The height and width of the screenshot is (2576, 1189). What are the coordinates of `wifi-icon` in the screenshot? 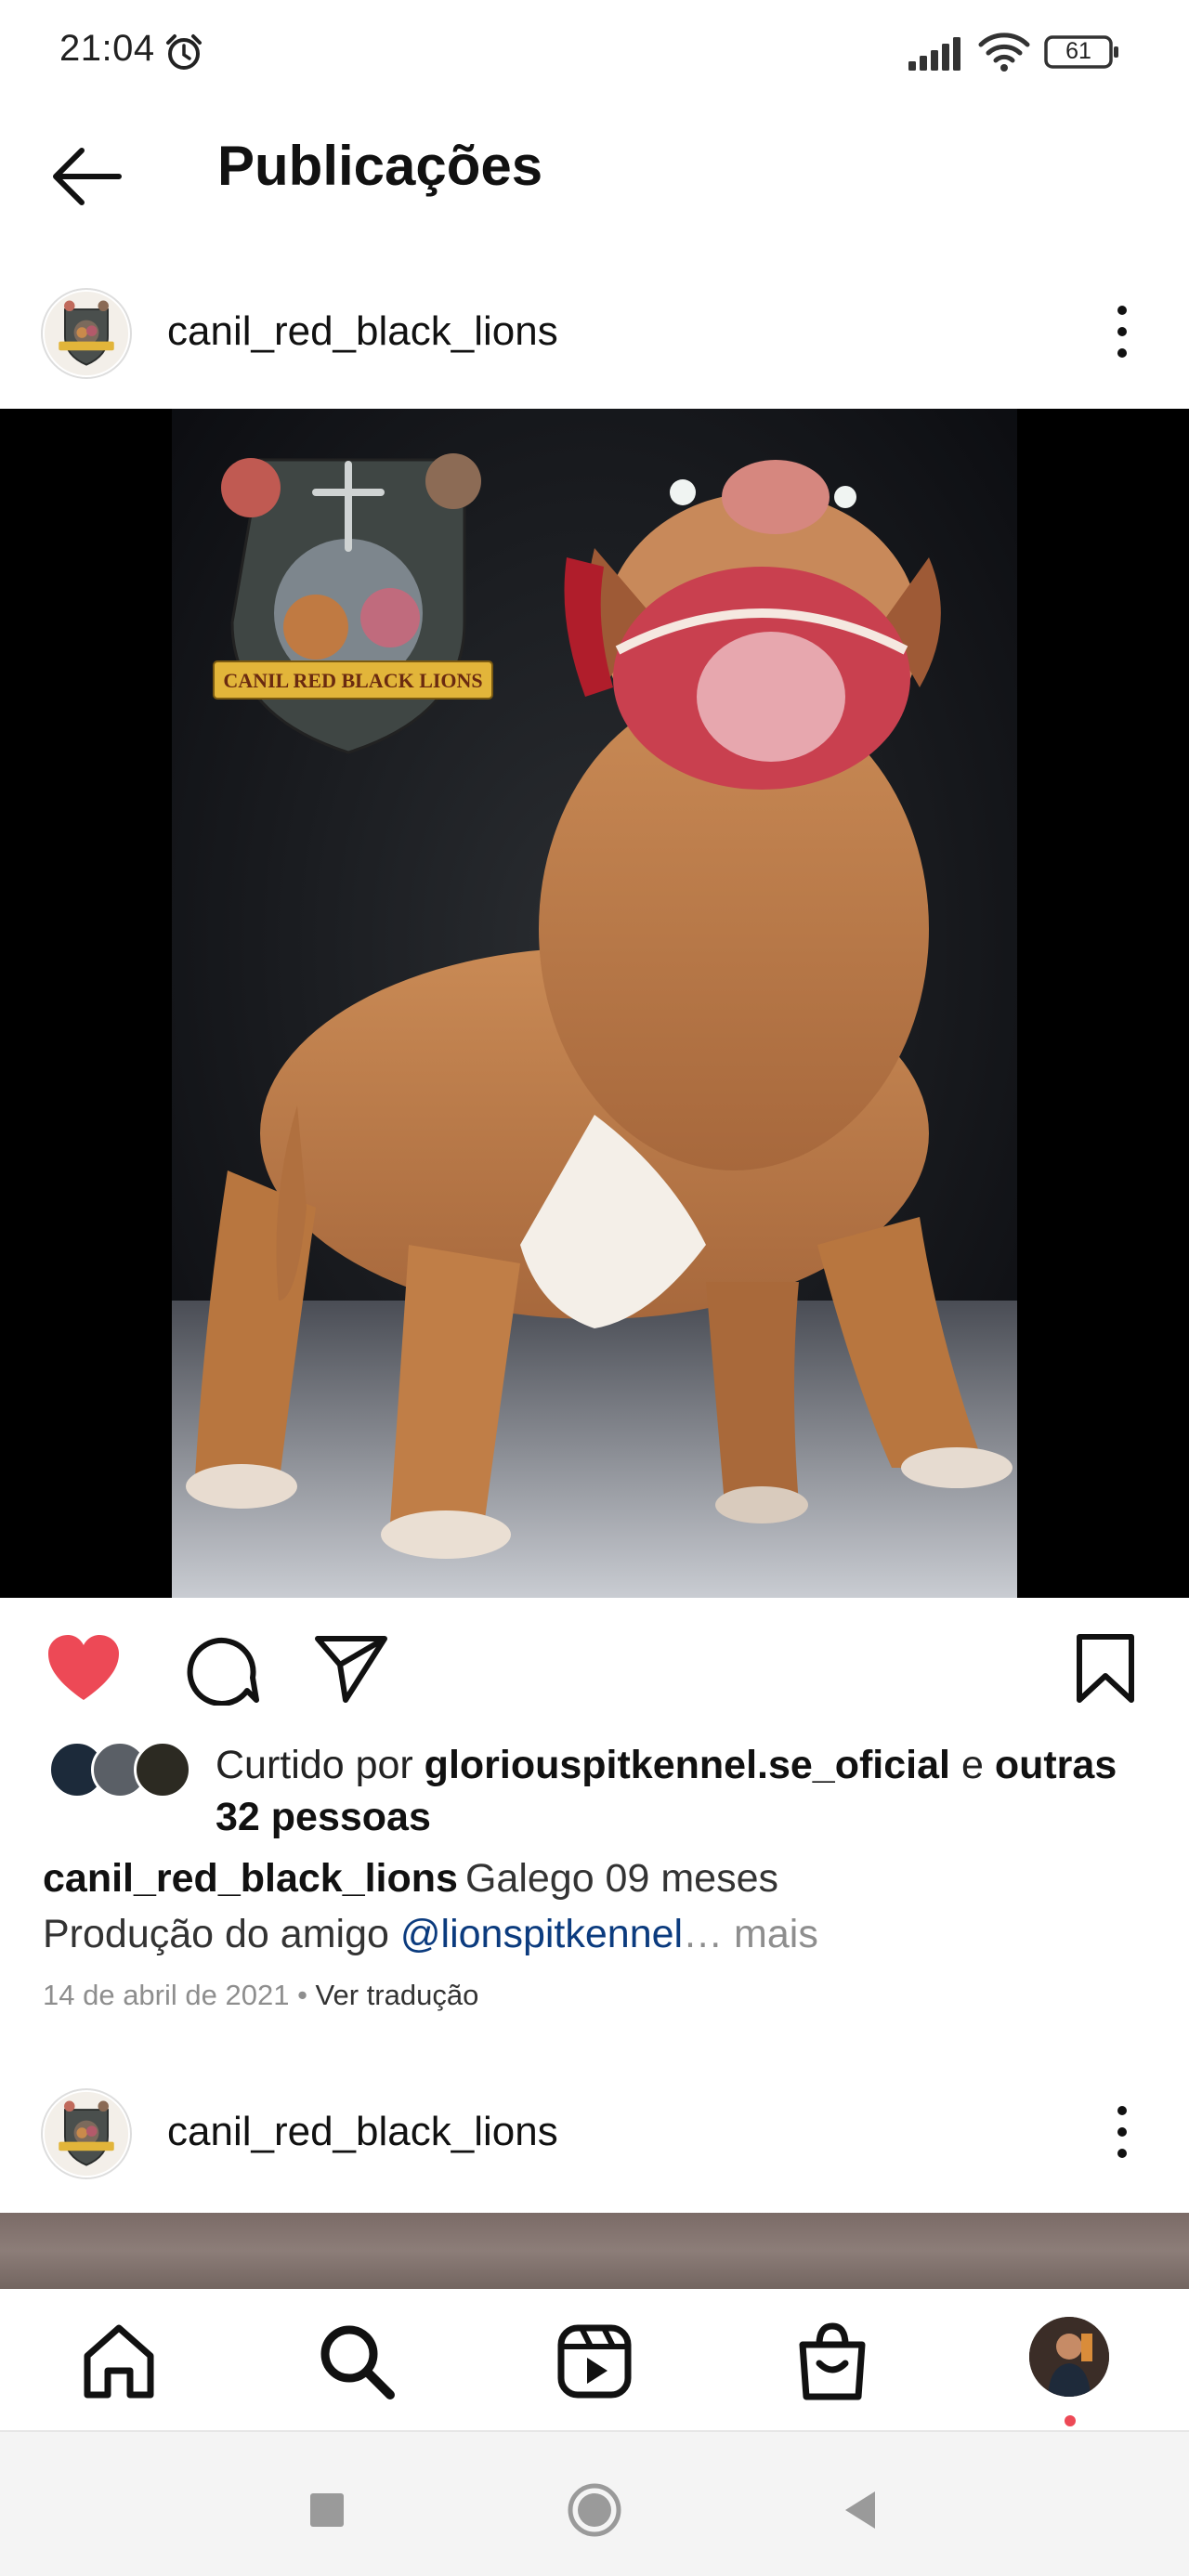 It's located at (1004, 52).